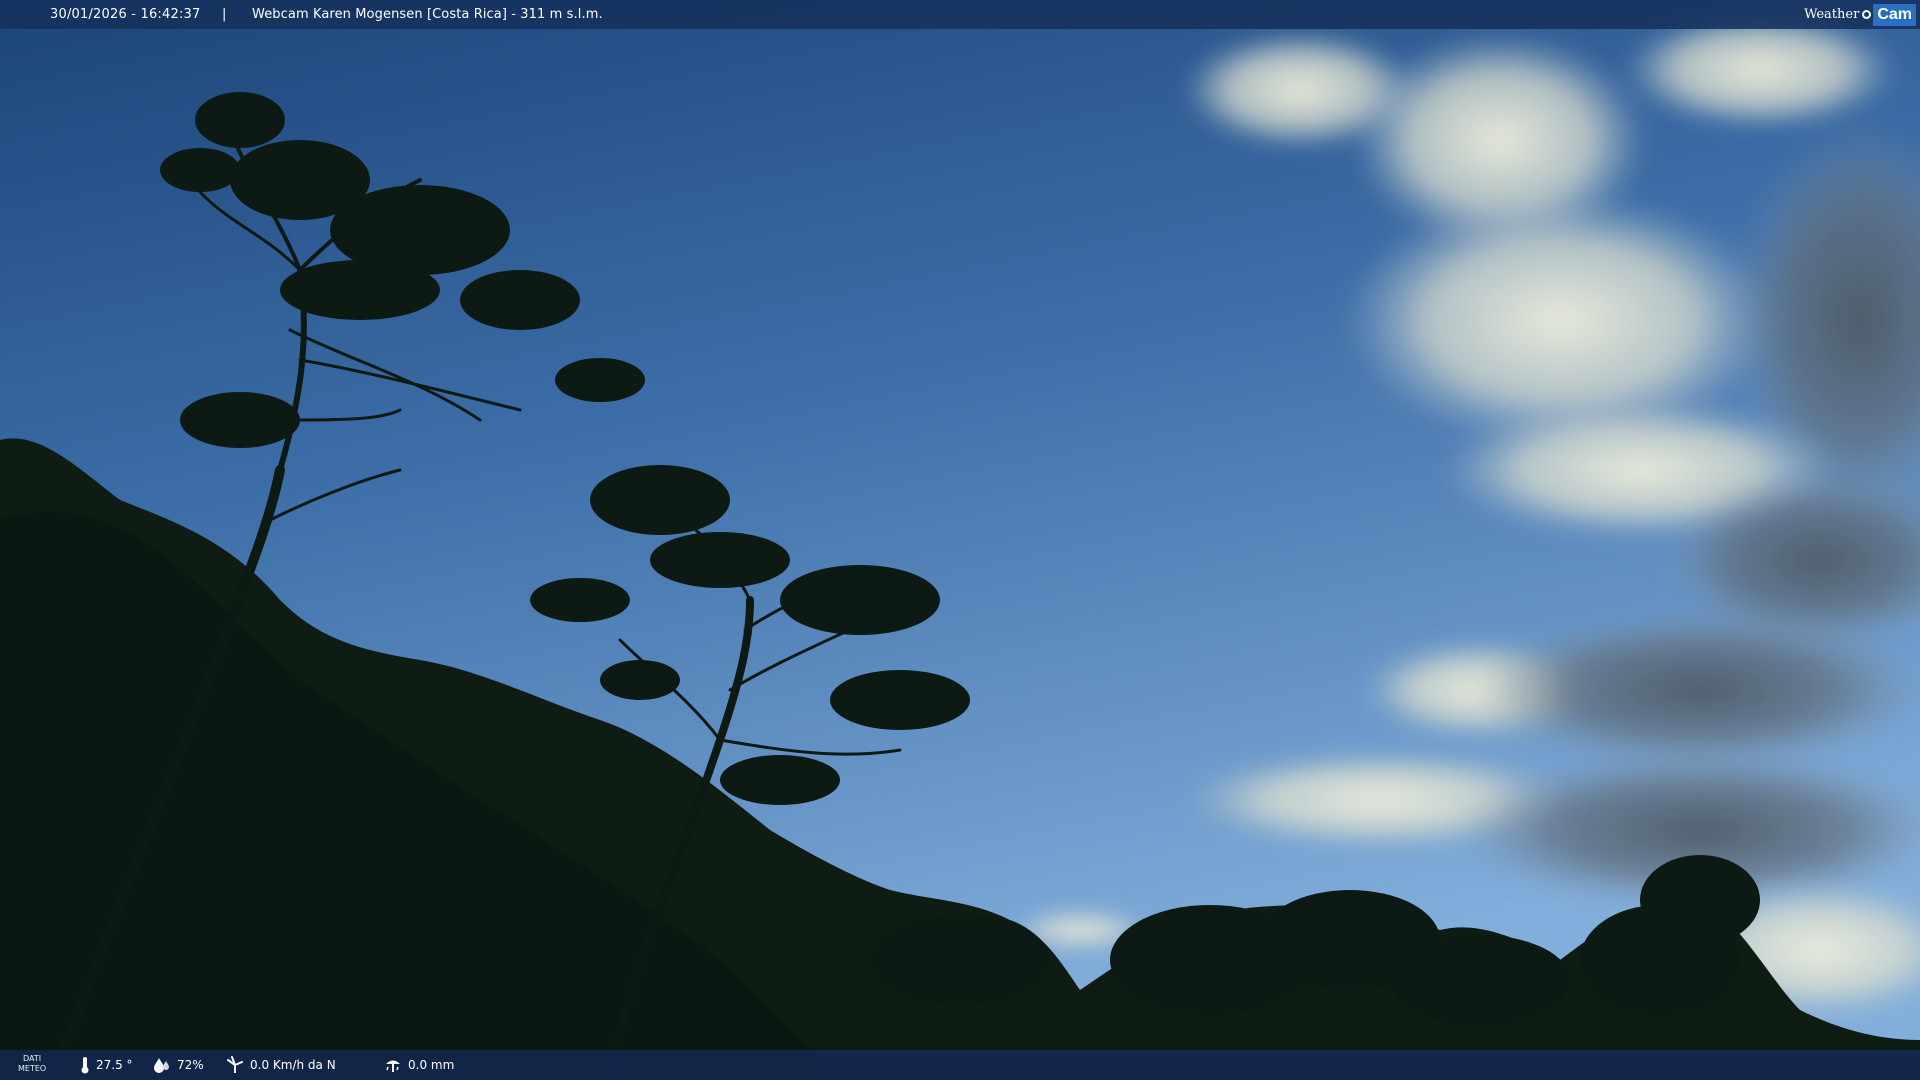 The height and width of the screenshot is (1080, 1920). I want to click on logo-text-weather: Weather, so click(1832, 14).